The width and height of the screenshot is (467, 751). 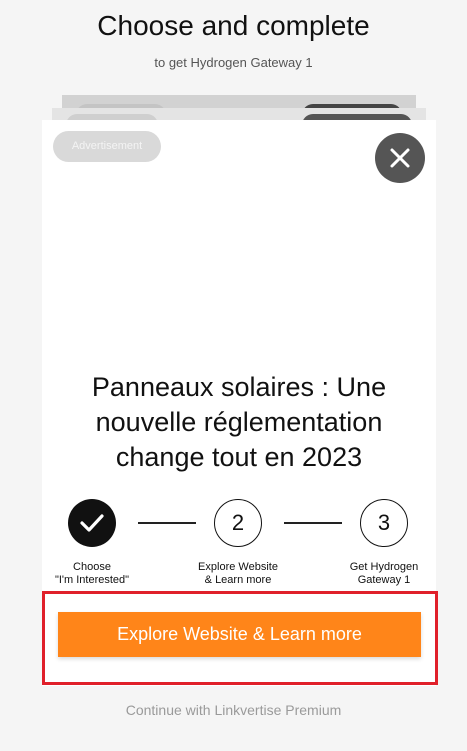 I want to click on advertisement-badge: Advertisement, so click(x=107, y=146).